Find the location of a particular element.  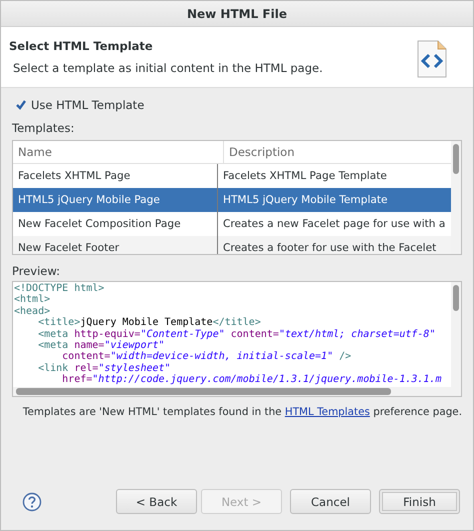

help-icon is located at coordinates (32, 502).